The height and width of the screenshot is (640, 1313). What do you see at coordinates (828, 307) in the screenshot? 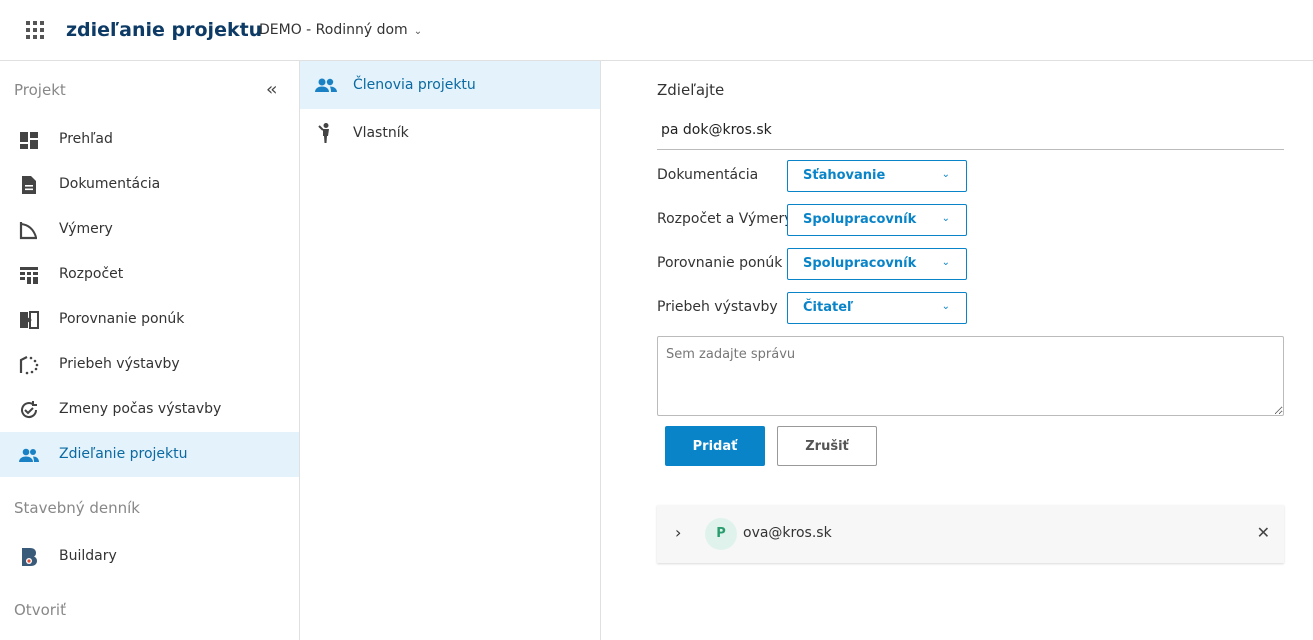
I see `permission-value: Čitateľ` at bounding box center [828, 307].